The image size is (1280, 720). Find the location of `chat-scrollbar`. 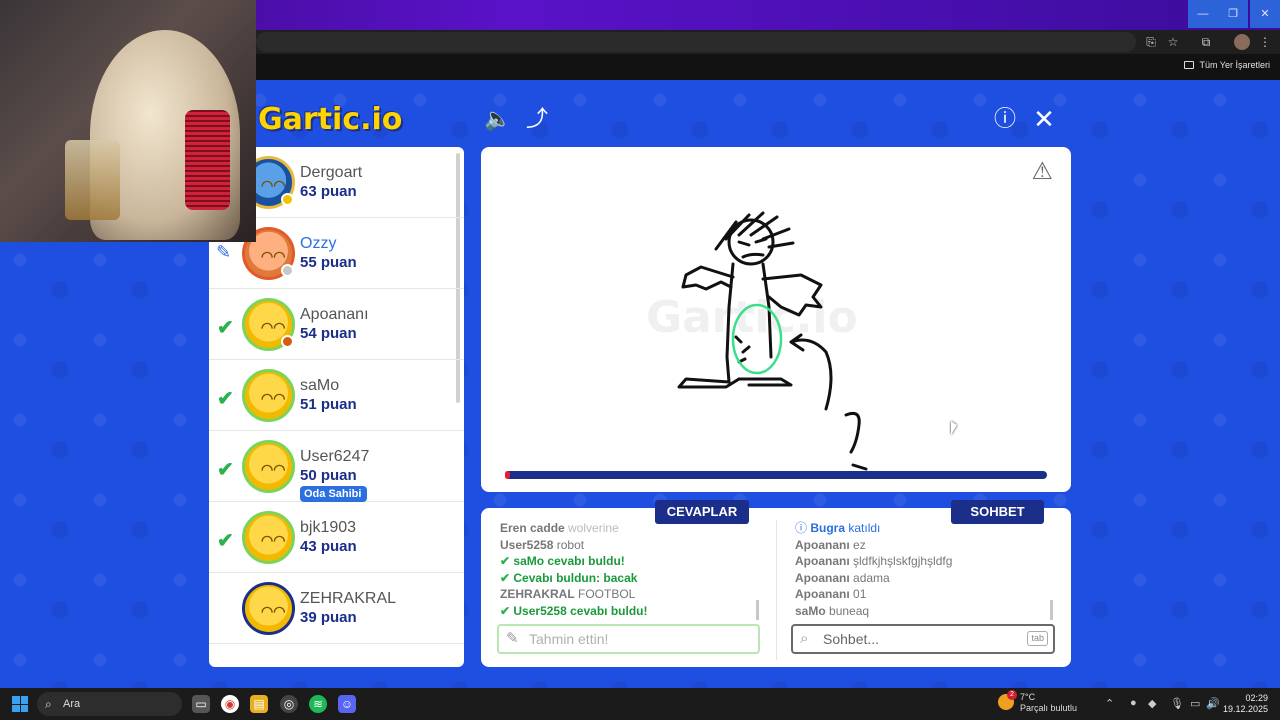

chat-scrollbar is located at coordinates (1051, 610).